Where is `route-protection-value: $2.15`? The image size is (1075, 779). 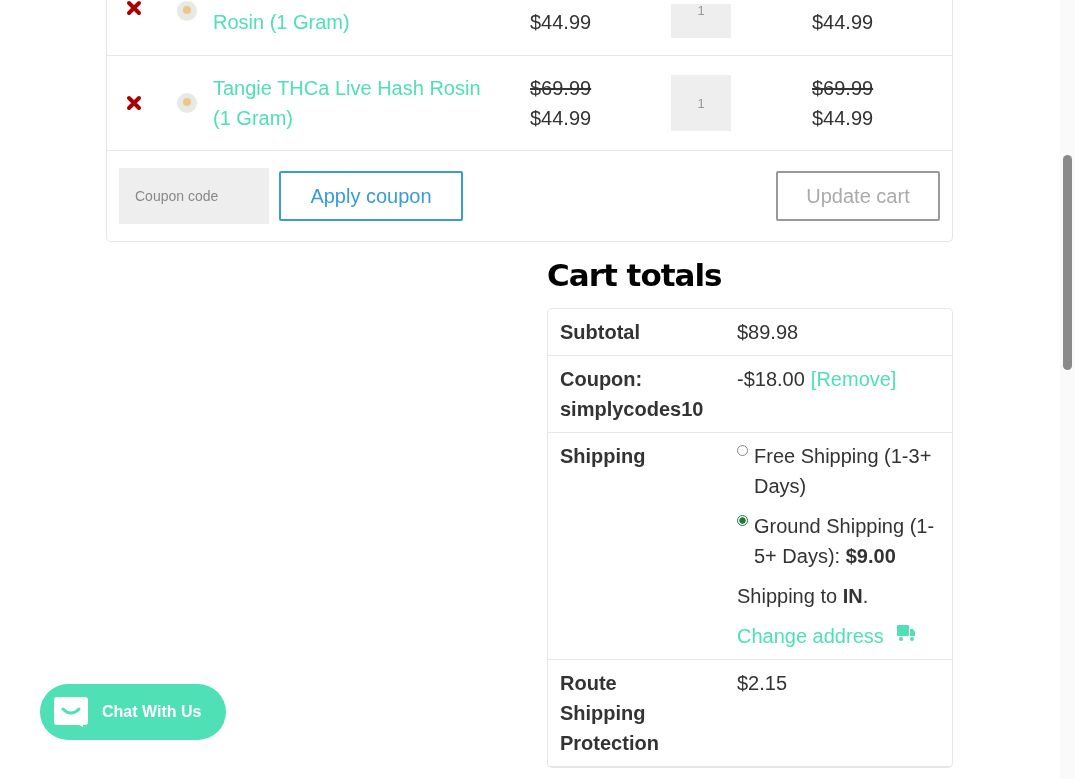 route-protection-value: $2.15 is located at coordinates (762, 683).